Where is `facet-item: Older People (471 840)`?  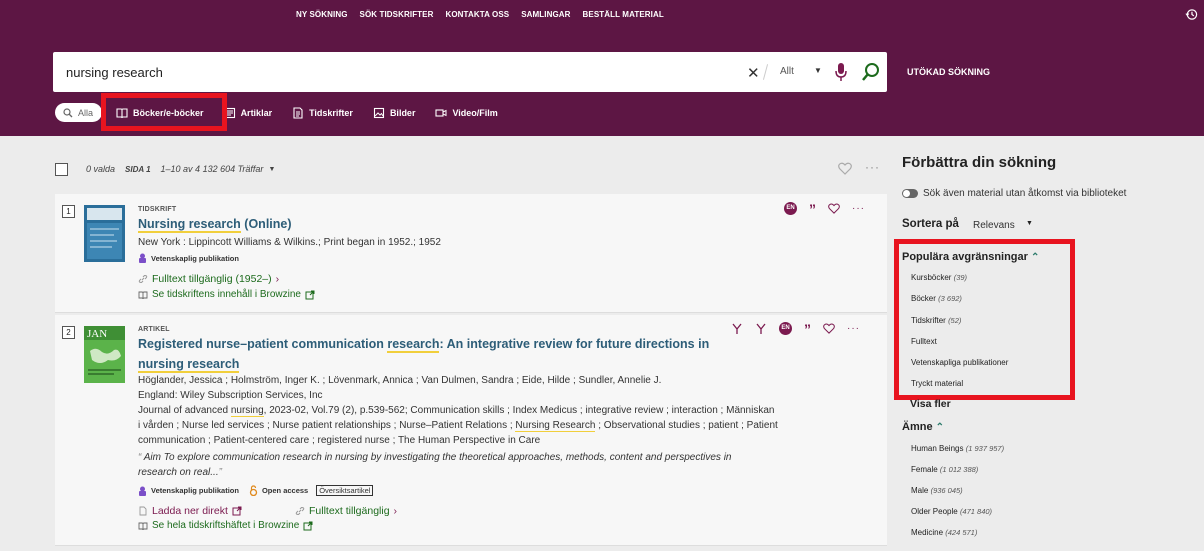
facet-item: Older People (471 840) is located at coordinates (951, 511).